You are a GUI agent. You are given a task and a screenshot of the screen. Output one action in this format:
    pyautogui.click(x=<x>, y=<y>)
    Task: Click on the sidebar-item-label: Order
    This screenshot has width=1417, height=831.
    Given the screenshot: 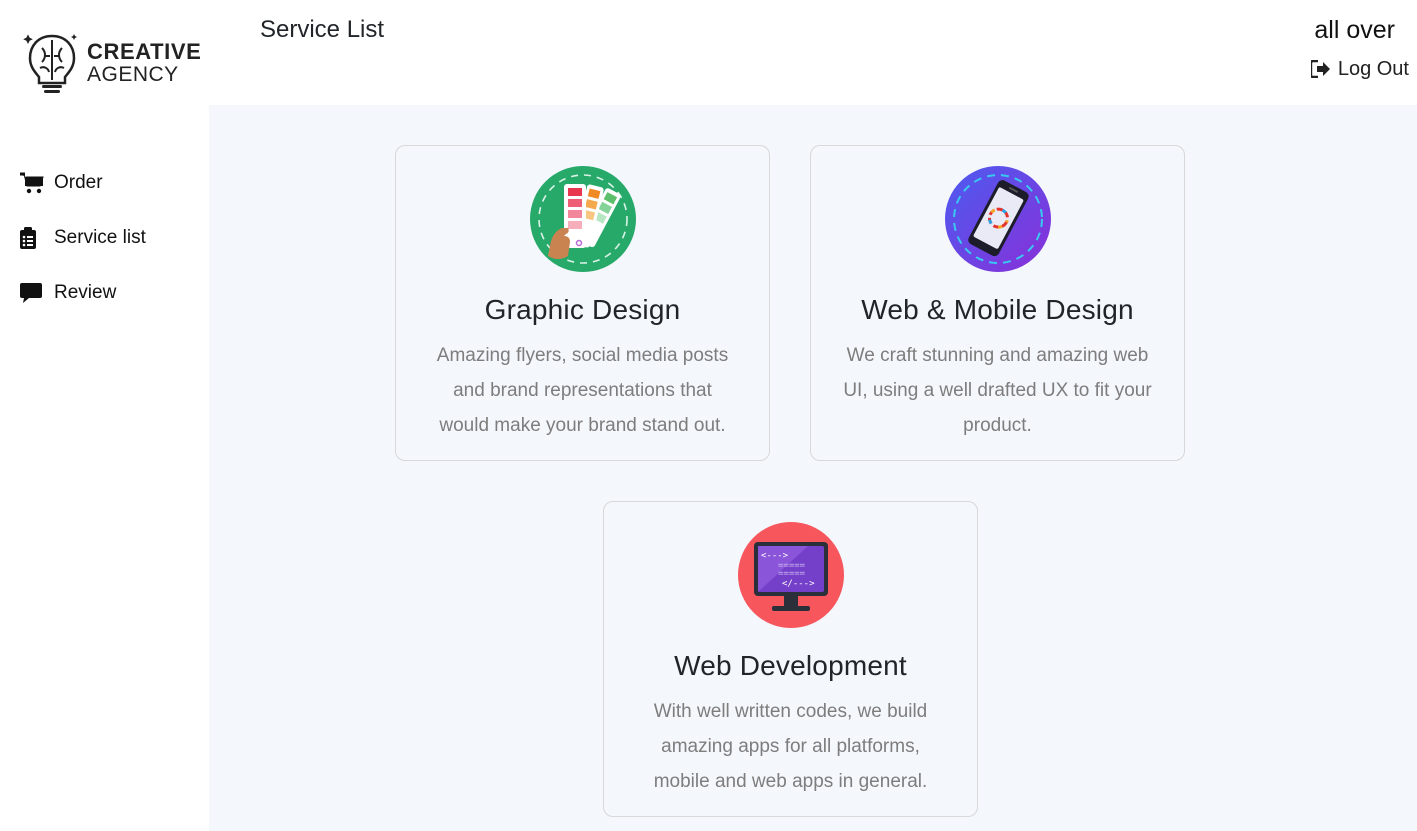 What is the action you would take?
    pyautogui.click(x=78, y=182)
    